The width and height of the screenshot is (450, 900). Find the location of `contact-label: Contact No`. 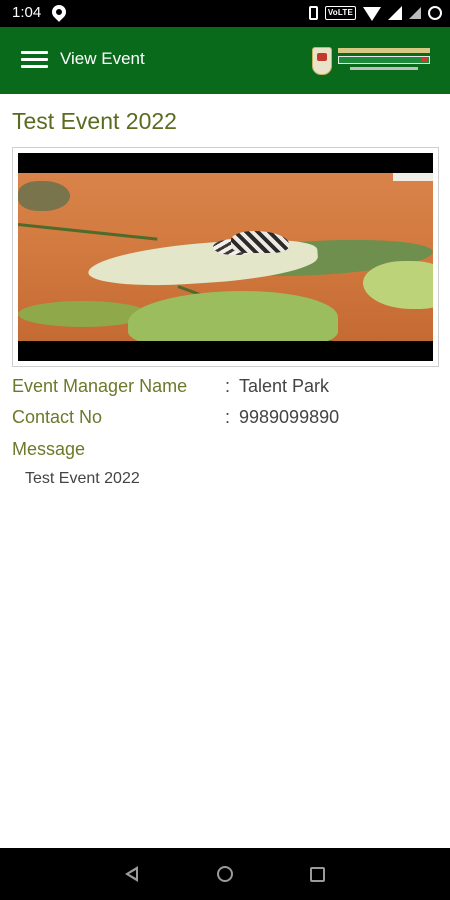

contact-label: Contact No is located at coordinates (57, 417).